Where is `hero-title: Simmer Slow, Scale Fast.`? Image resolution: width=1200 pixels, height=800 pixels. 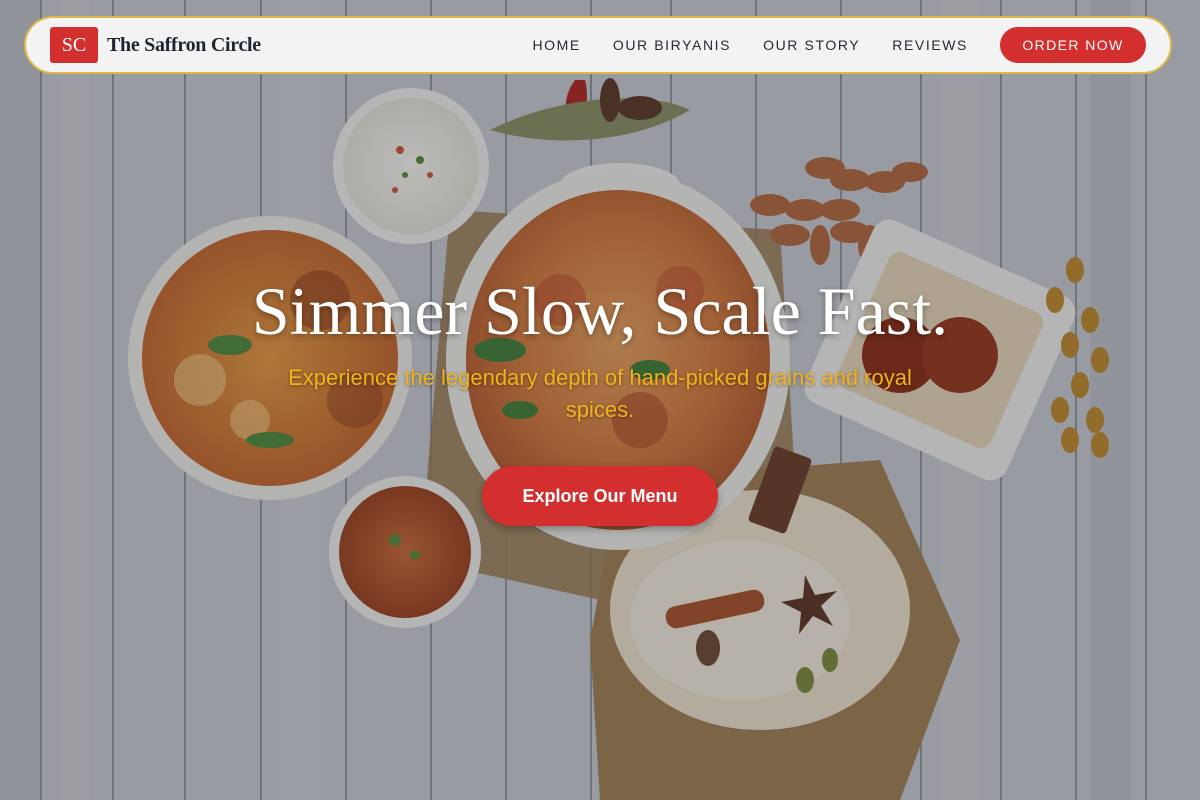 hero-title: Simmer Slow, Scale Fast. is located at coordinates (600, 311).